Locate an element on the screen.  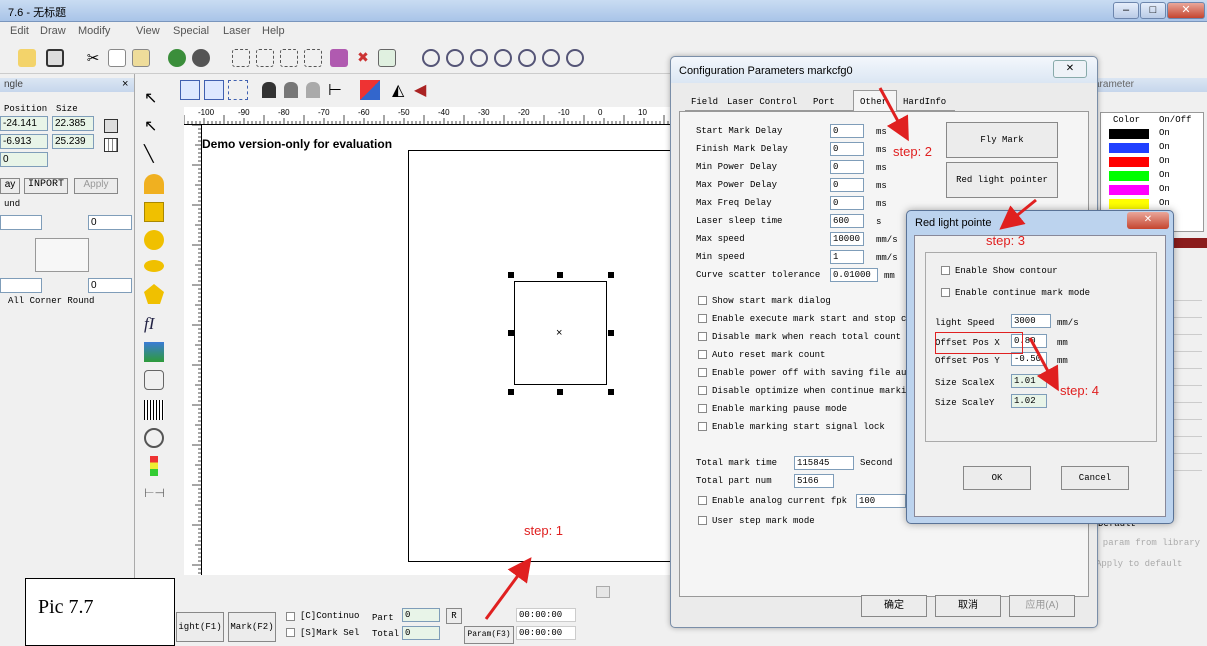
step-1-arrow is located at coordinates (508, 588).